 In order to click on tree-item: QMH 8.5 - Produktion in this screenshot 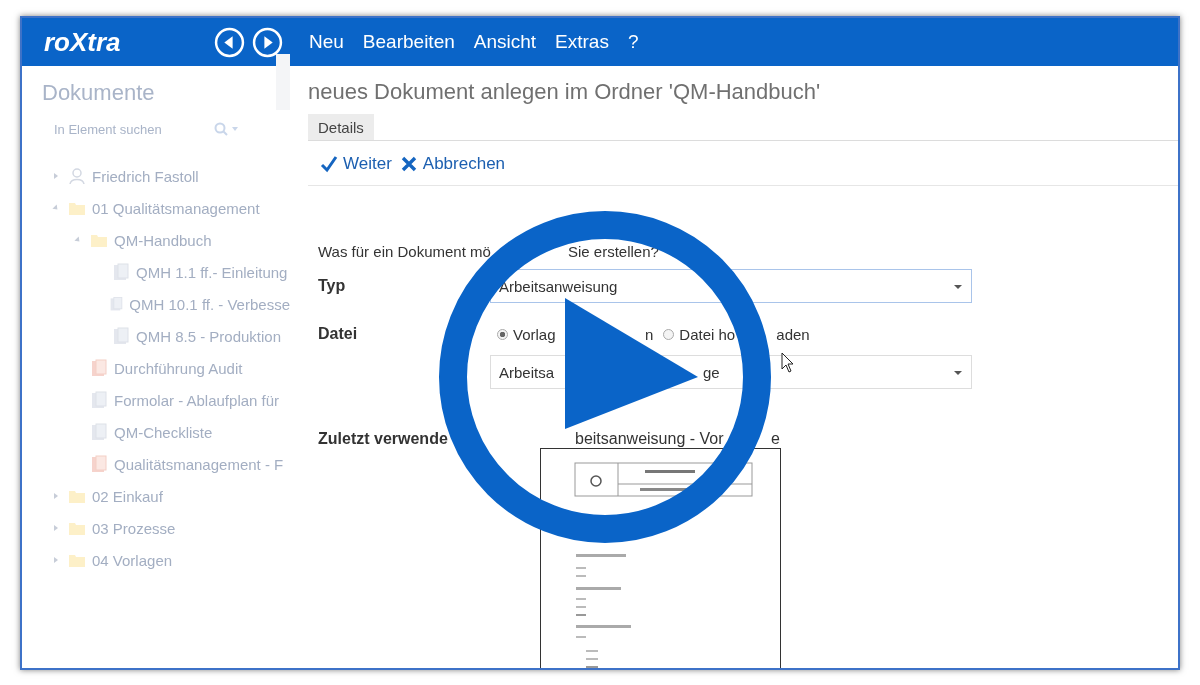, I will do `click(156, 336)`.